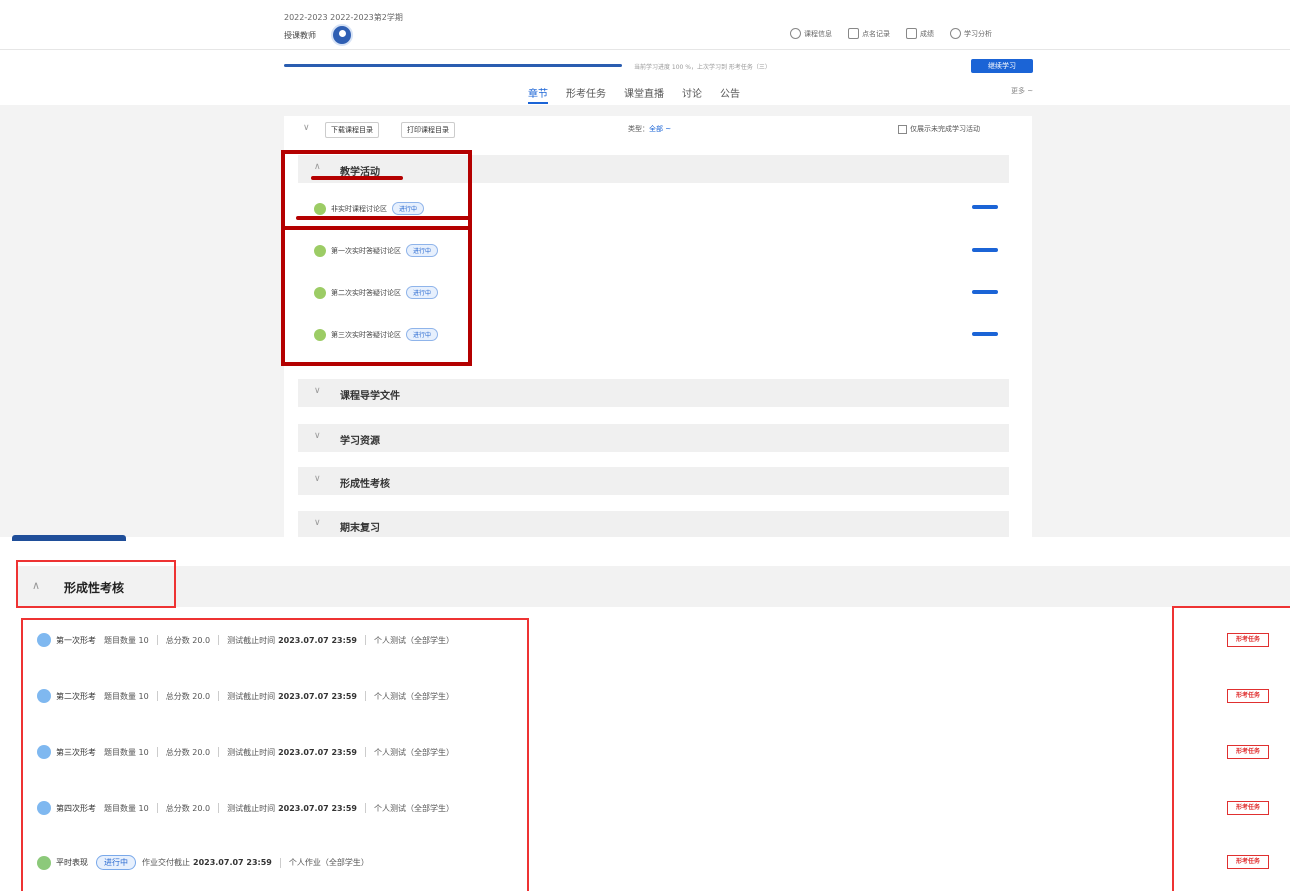 Image resolution: width=1290 pixels, height=891 pixels. What do you see at coordinates (653, 524) in the screenshot?
I see `section-final-review: ∨ 期末复习` at bounding box center [653, 524].